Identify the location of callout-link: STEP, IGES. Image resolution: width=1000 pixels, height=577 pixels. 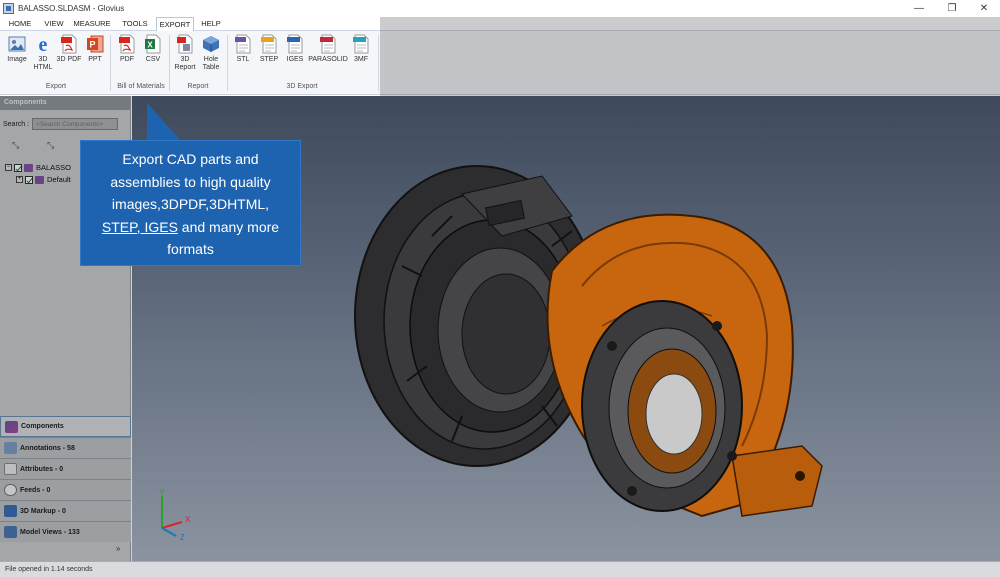
(140, 227).